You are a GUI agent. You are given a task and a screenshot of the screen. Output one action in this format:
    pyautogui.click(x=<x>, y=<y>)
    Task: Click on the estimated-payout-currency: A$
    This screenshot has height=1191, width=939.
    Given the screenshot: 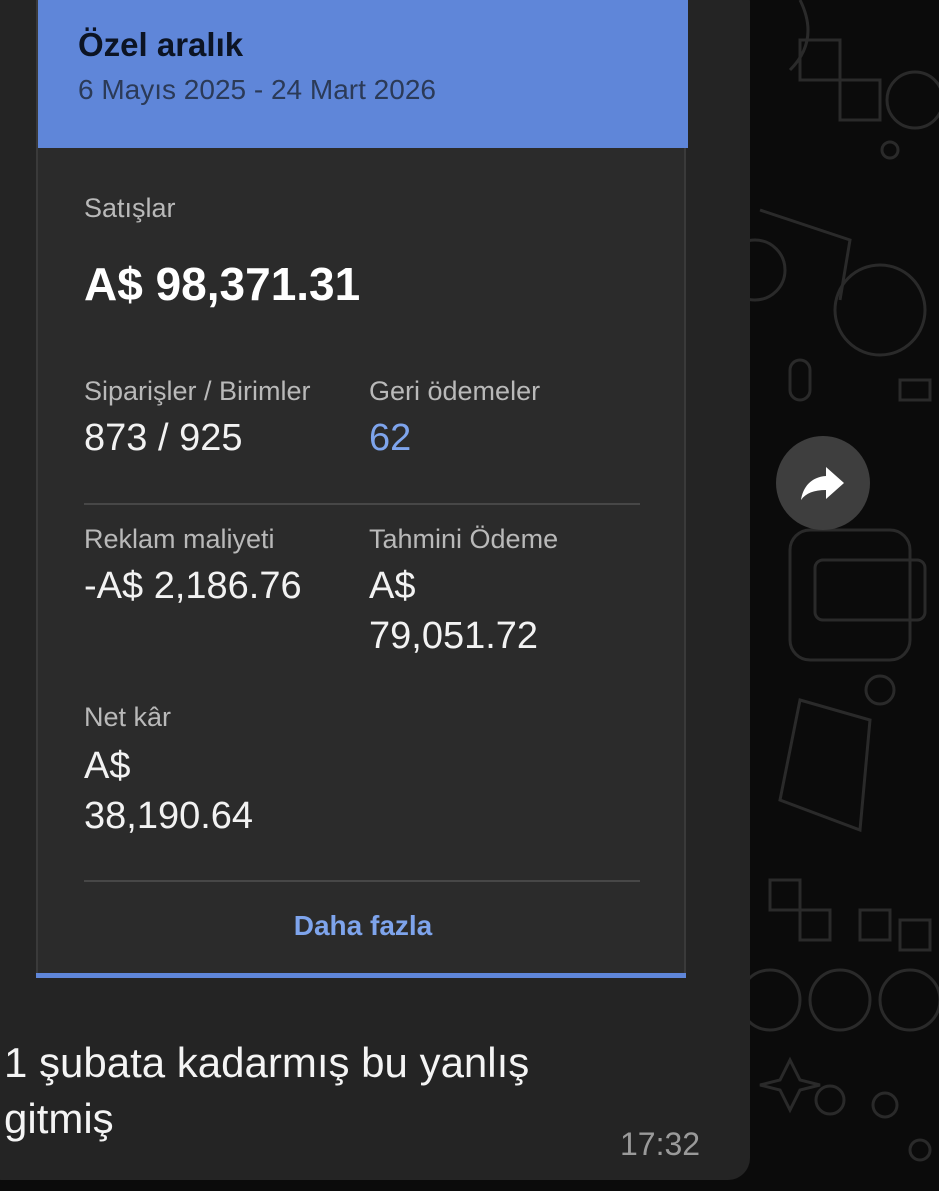 What is the action you would take?
    pyautogui.click(x=392, y=586)
    